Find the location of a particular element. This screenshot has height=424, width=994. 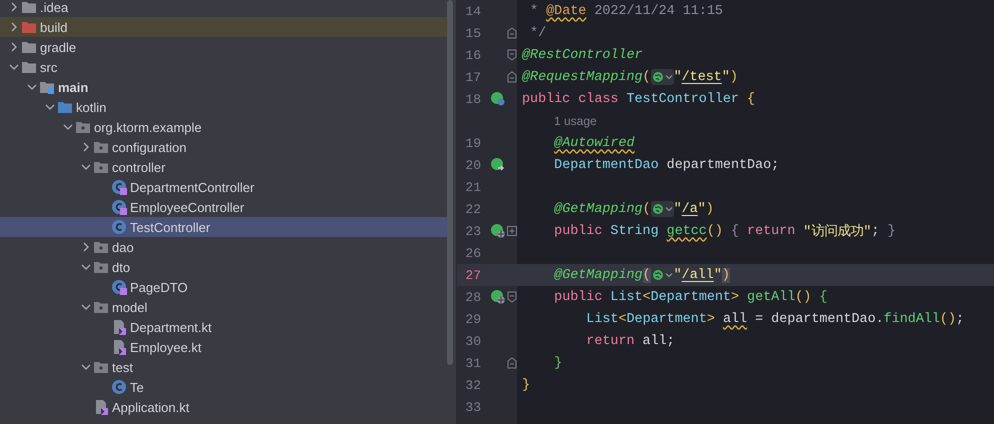

line-number: 14 is located at coordinates (472, 11).